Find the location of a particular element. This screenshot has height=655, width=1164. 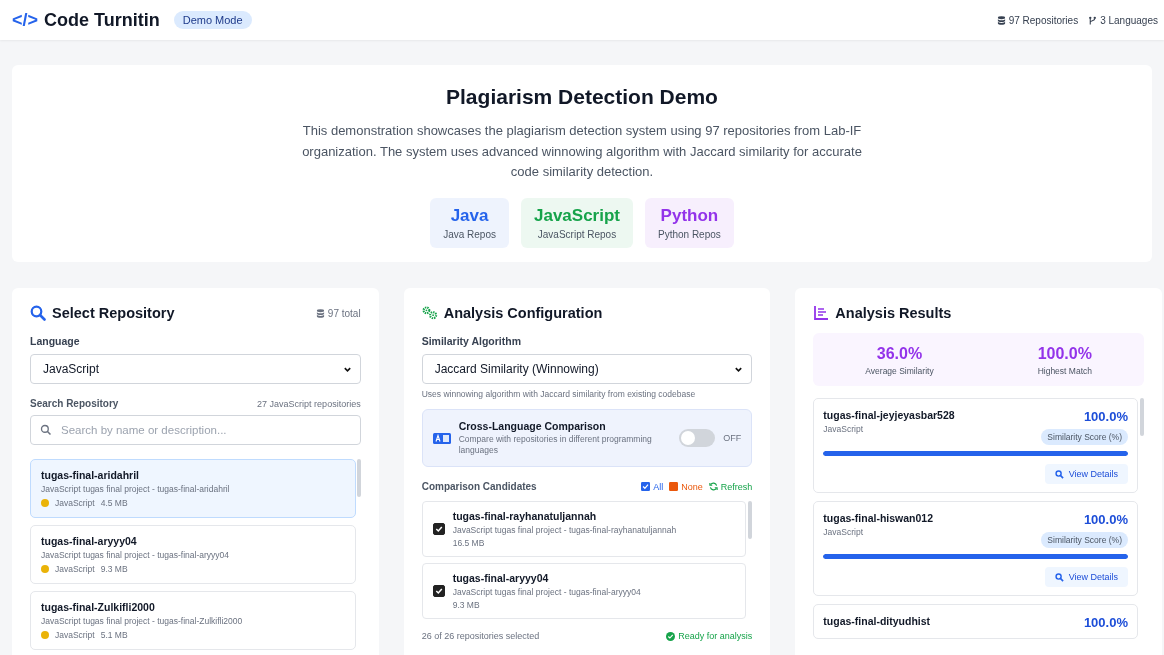

panel-title: Analysis Configuration is located at coordinates (523, 313).